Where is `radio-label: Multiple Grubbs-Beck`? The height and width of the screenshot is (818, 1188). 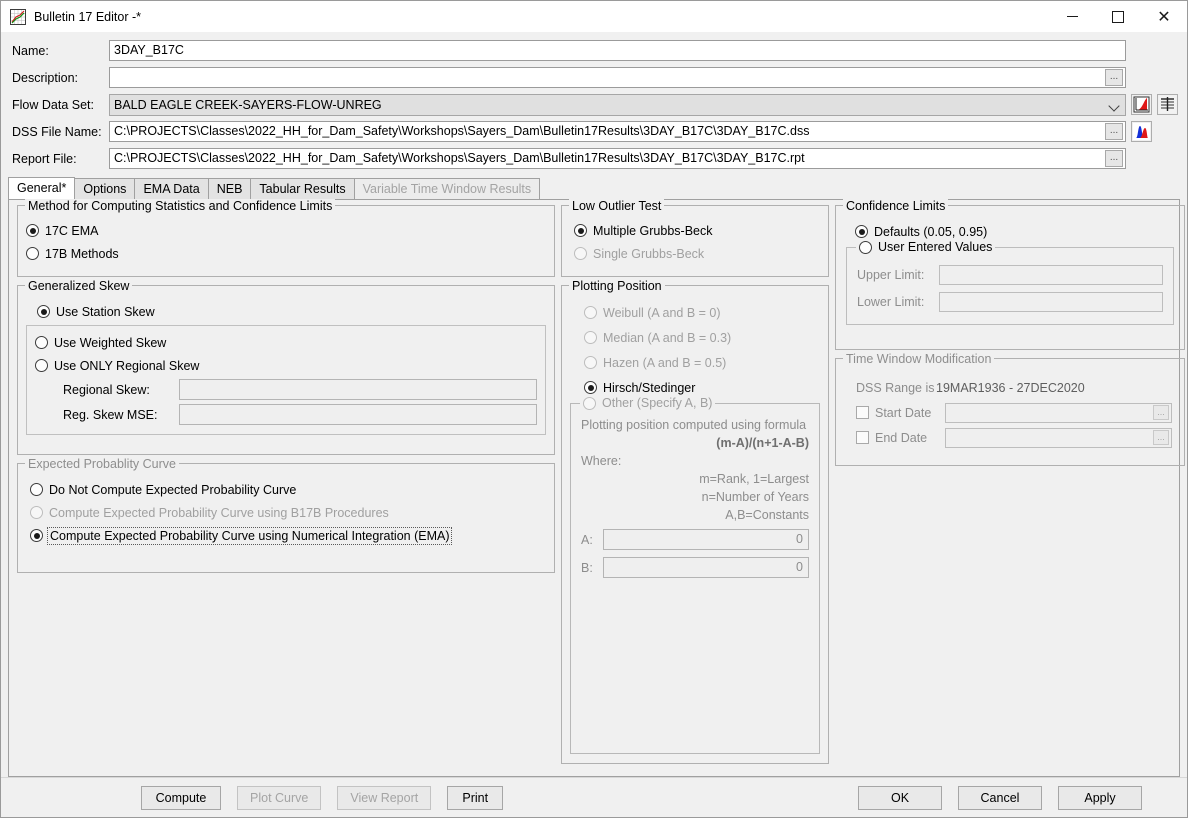 radio-label: Multiple Grubbs-Beck is located at coordinates (653, 230).